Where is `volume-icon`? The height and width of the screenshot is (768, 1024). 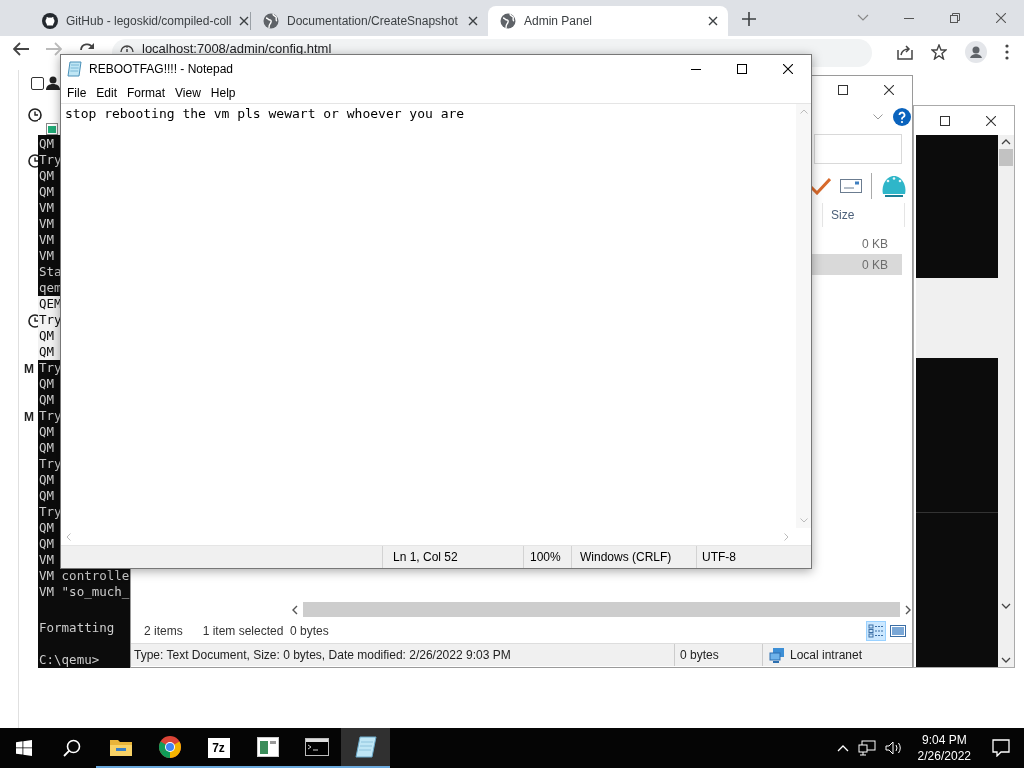 volume-icon is located at coordinates (893, 748).